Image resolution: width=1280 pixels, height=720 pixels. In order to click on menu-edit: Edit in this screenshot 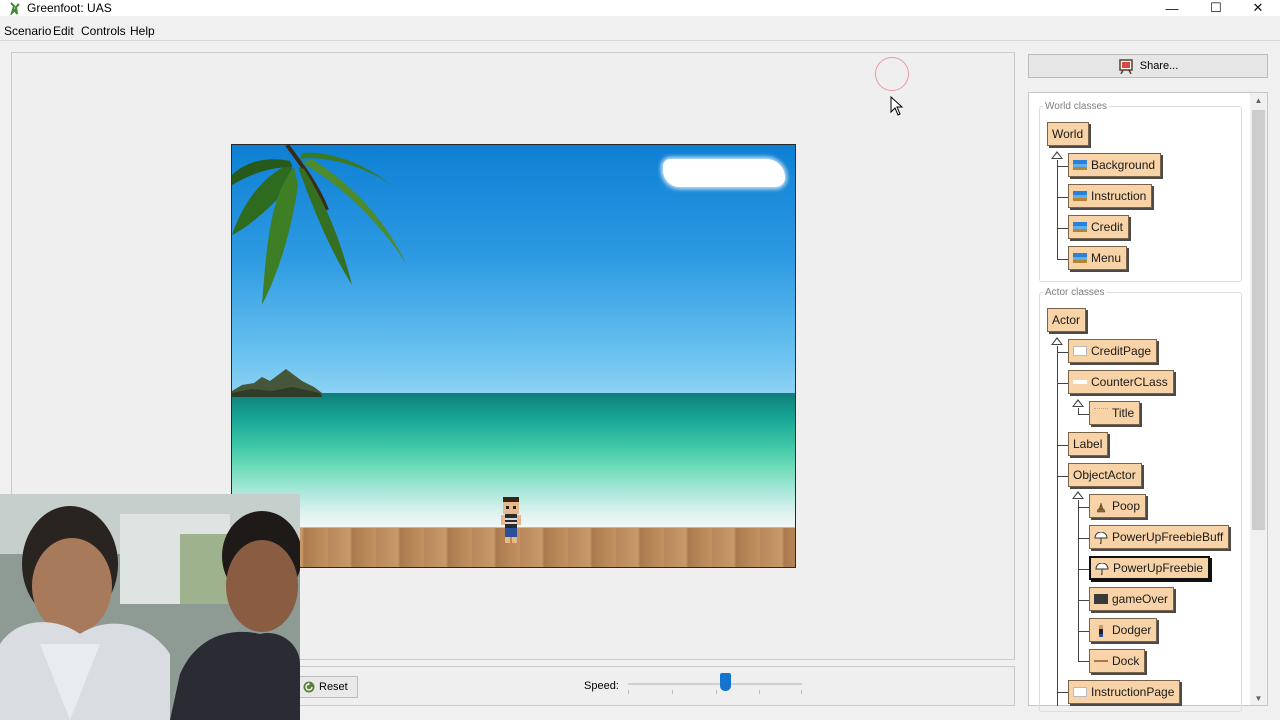, I will do `click(63, 31)`.